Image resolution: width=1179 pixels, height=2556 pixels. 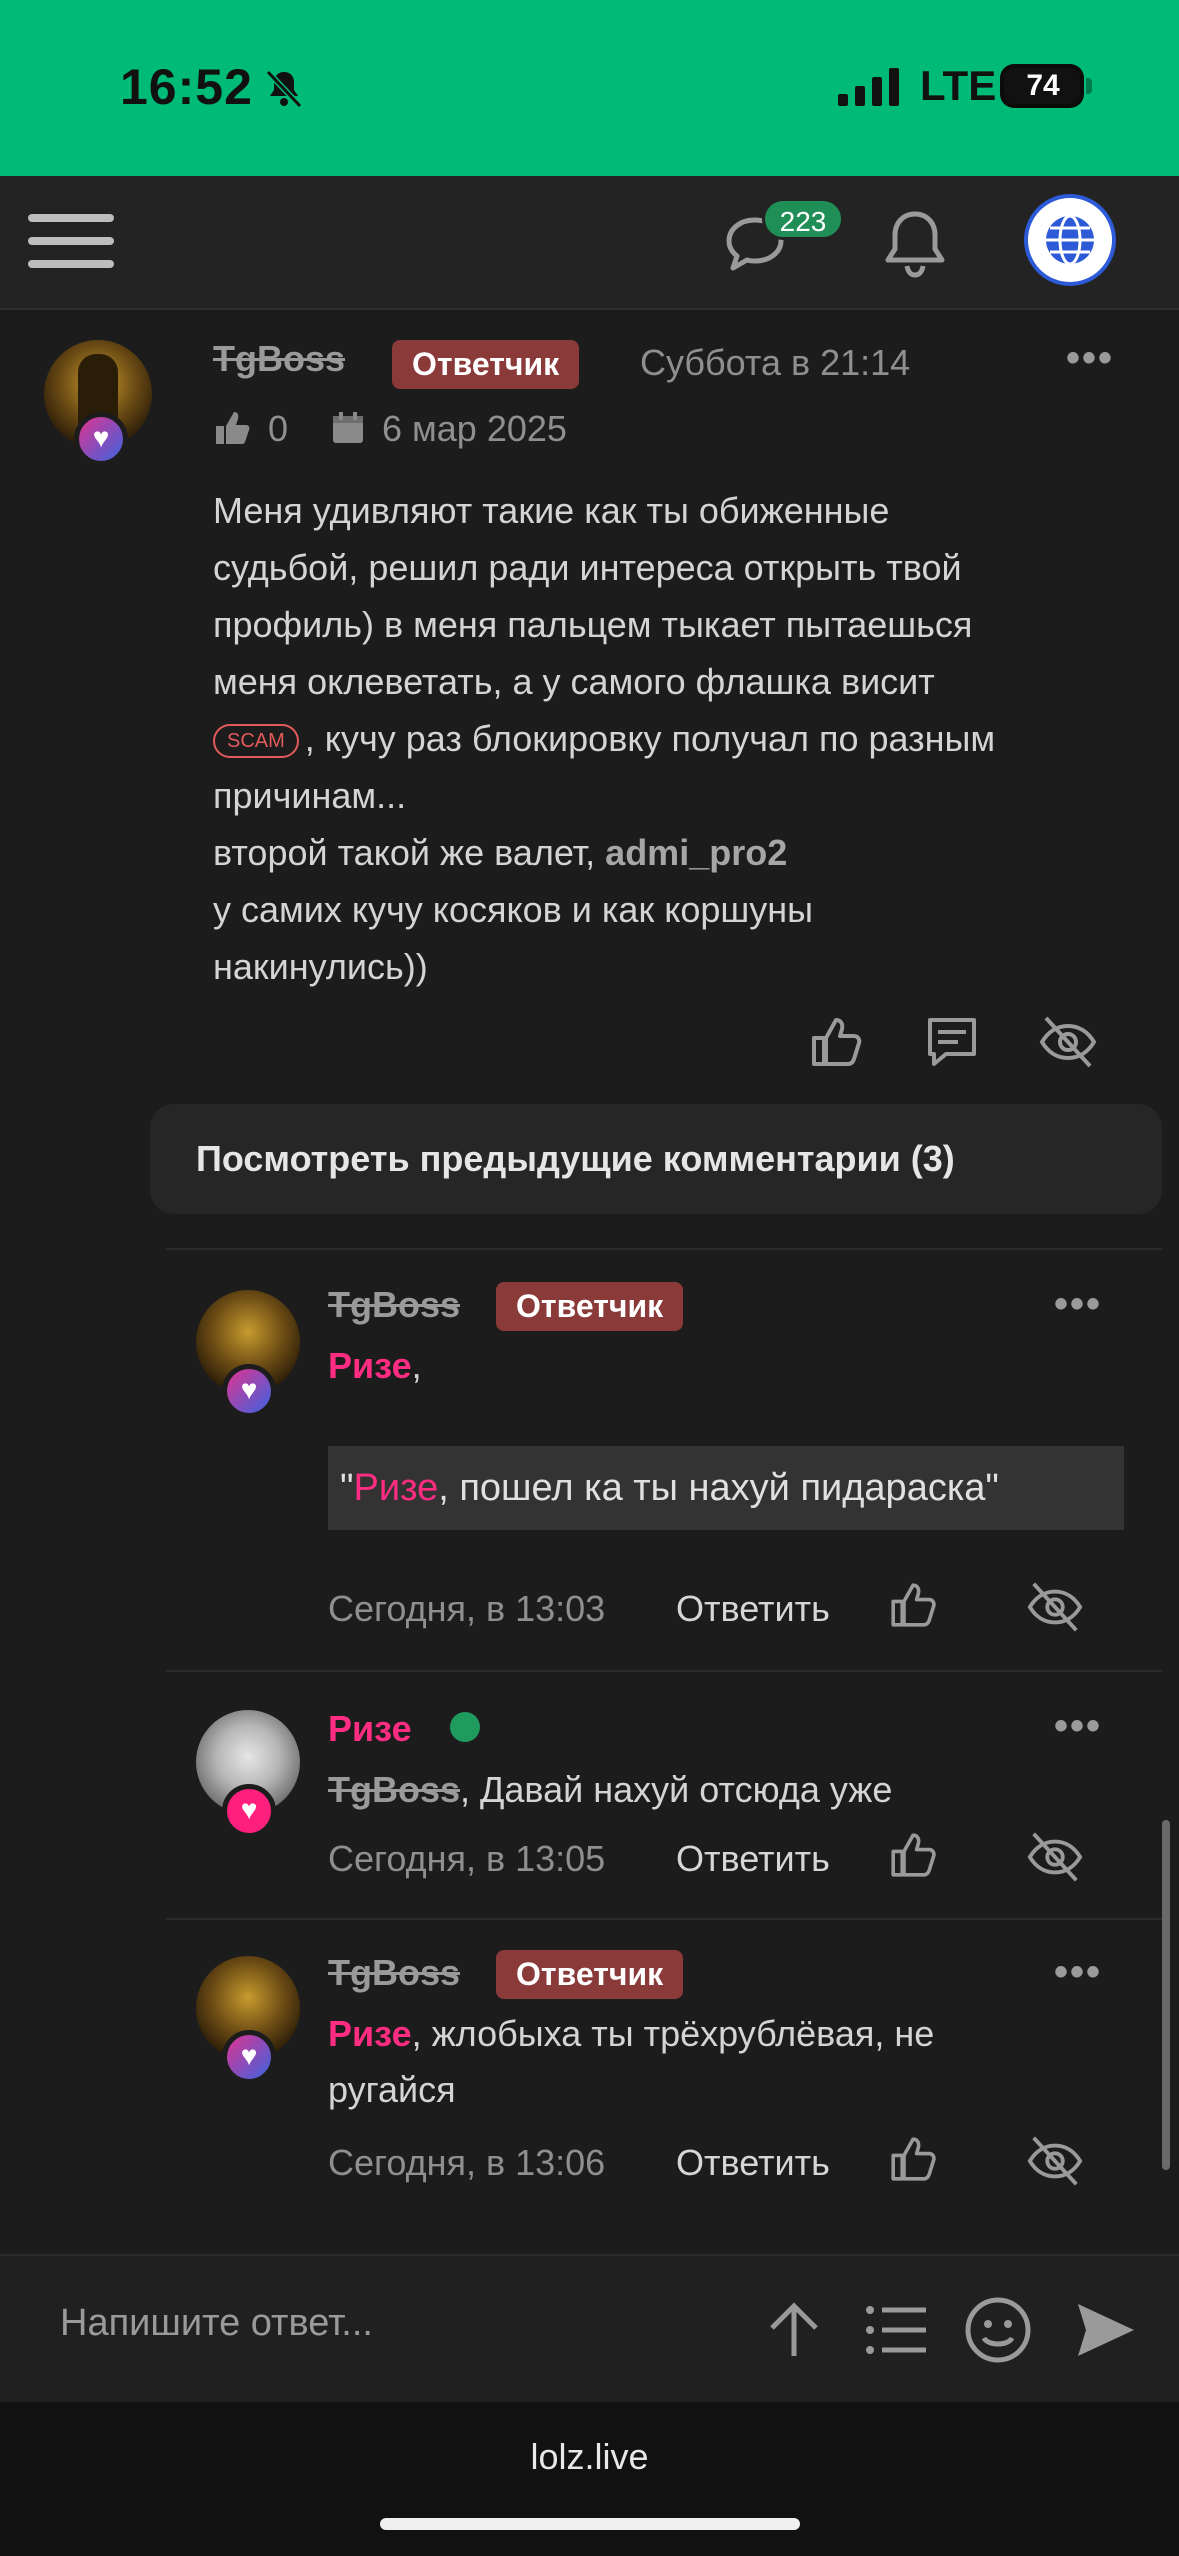 I want to click on comment-button, so click(x=952, y=1042).